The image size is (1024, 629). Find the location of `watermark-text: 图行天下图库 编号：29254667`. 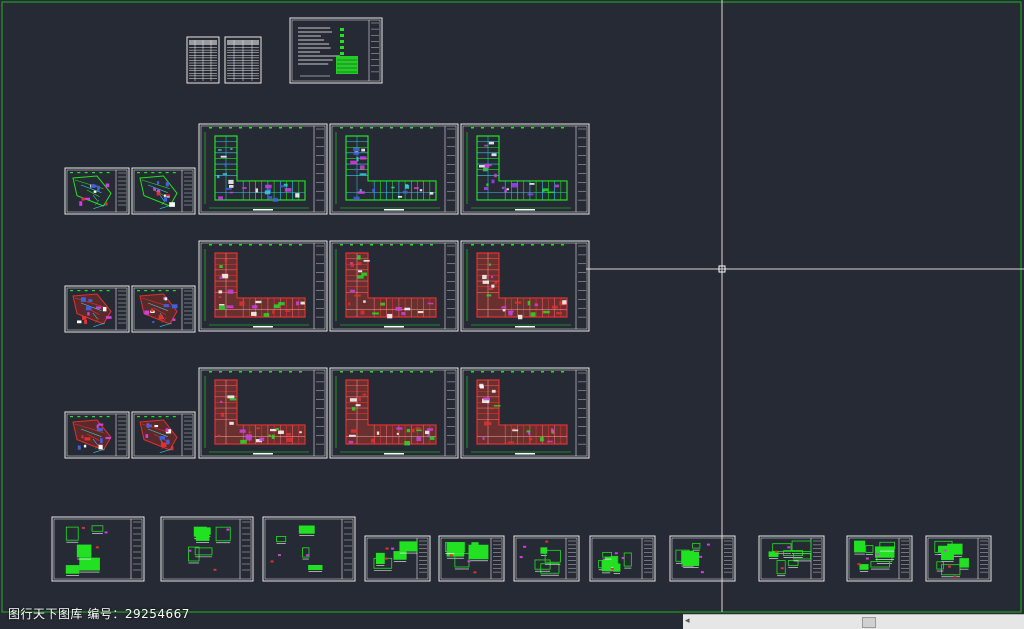

watermark-text: 图行天下图库 编号：29254667 is located at coordinates (99, 614).